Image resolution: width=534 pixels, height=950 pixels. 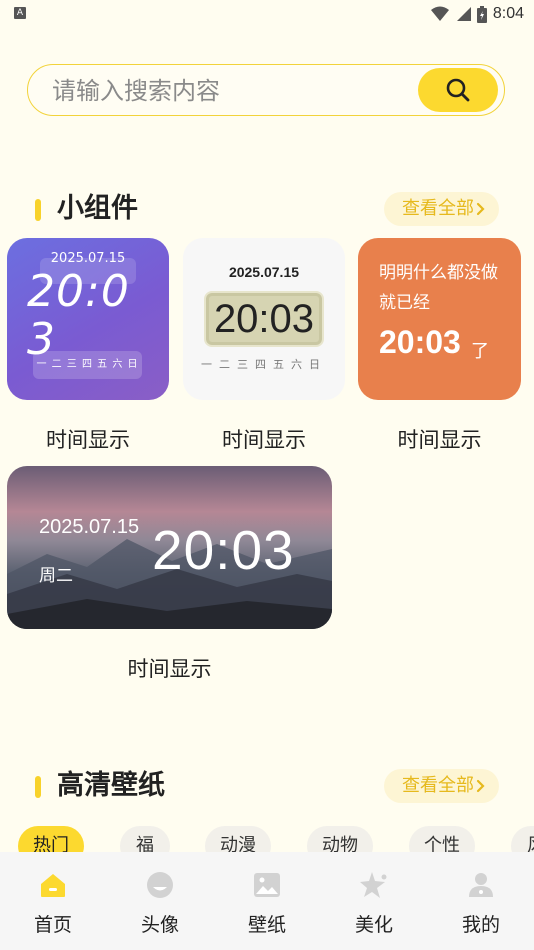 I want to click on widget-time-suffix: 了, so click(x=480, y=351).